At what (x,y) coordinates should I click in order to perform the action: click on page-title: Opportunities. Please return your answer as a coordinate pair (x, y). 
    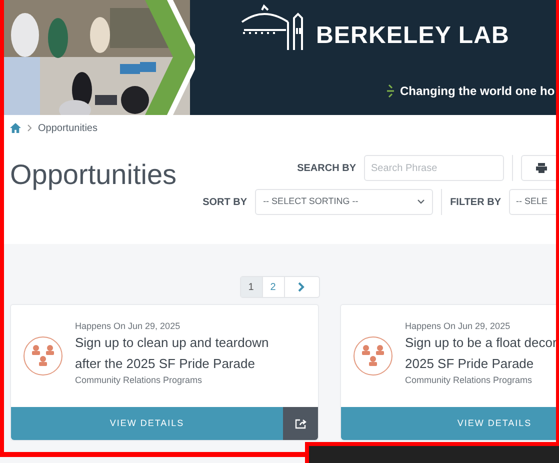
    Looking at the image, I should click on (93, 176).